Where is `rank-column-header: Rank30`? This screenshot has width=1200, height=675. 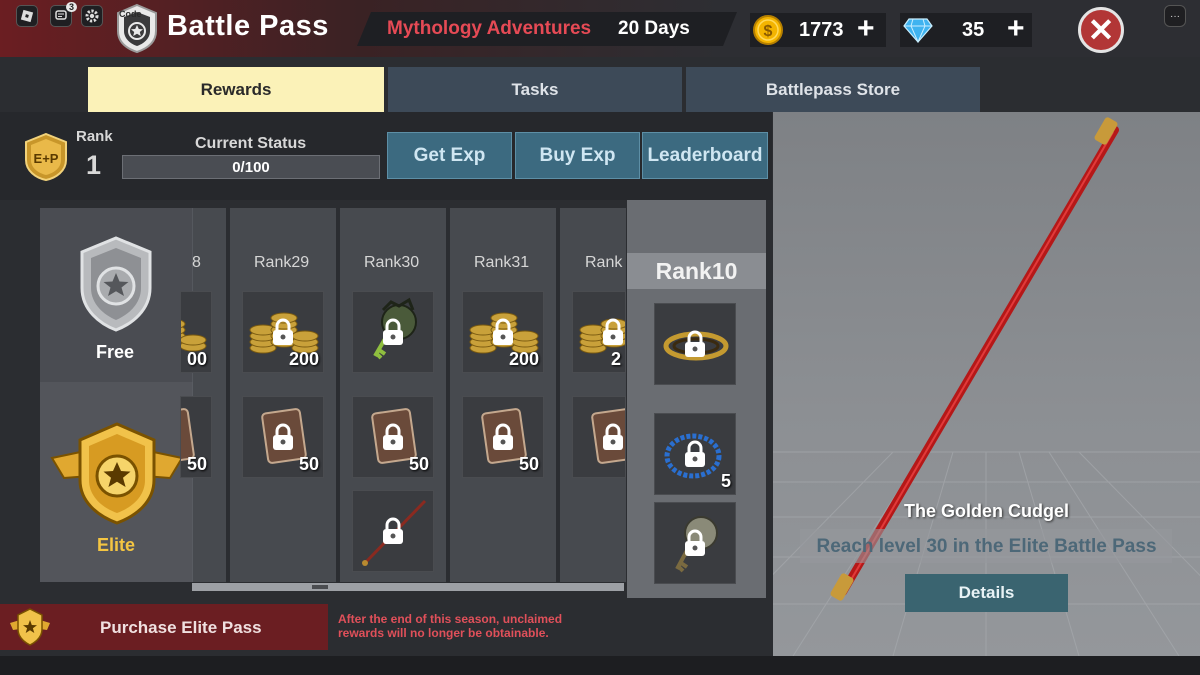
rank-column-header: Rank30 is located at coordinates (392, 262).